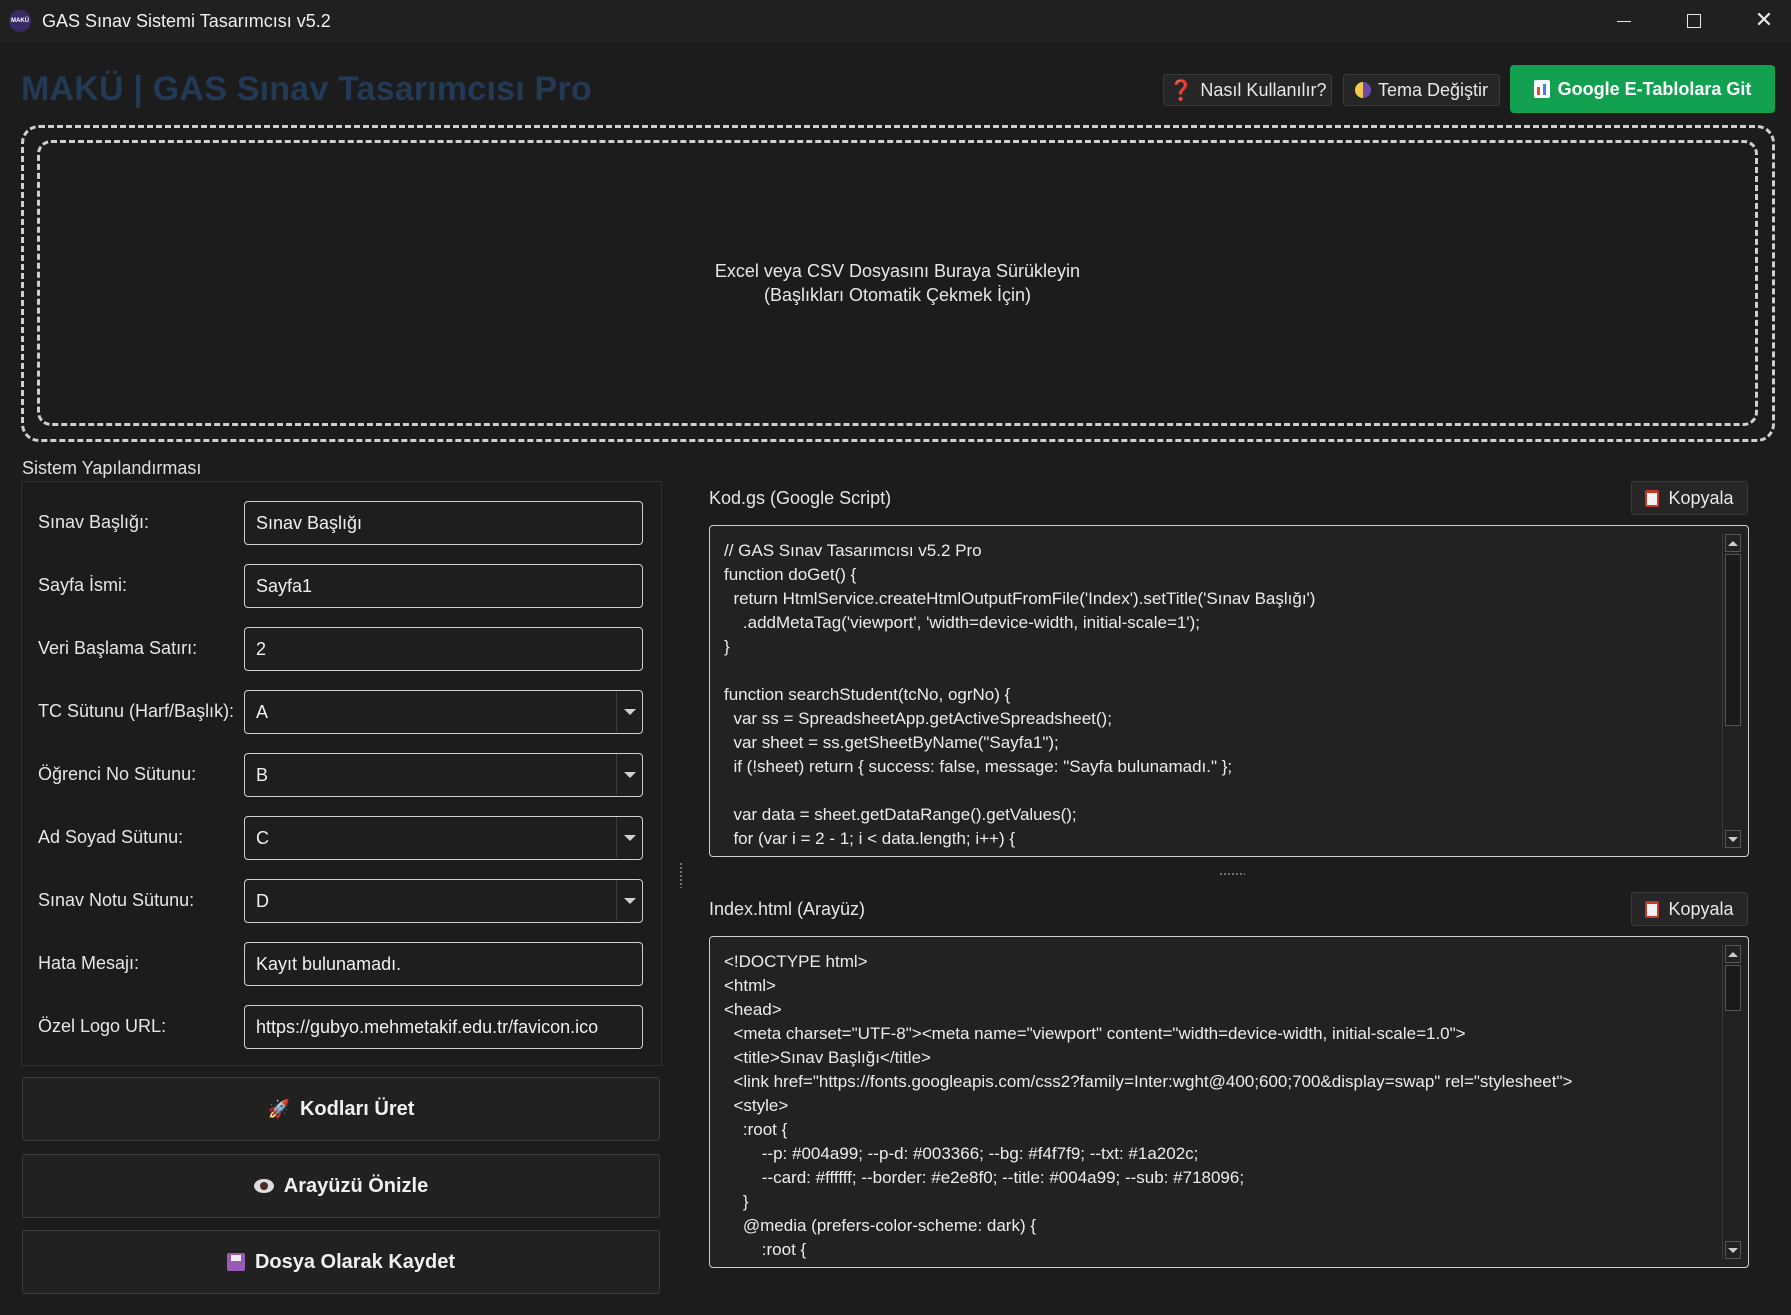 This screenshot has height=1315, width=1791. What do you see at coordinates (443, 712) in the screenshot?
I see `tc-column-select: A` at bounding box center [443, 712].